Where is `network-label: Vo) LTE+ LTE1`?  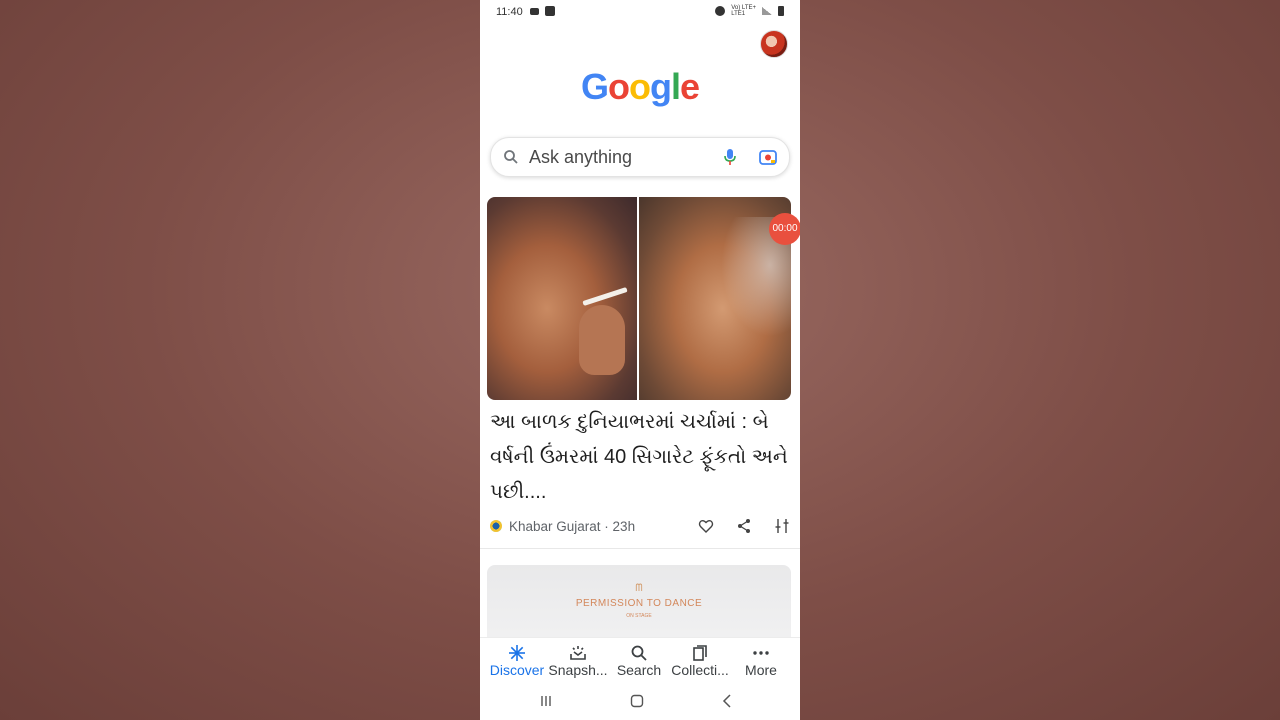
network-label: Vo) LTE+ LTE1 is located at coordinates (743, 11).